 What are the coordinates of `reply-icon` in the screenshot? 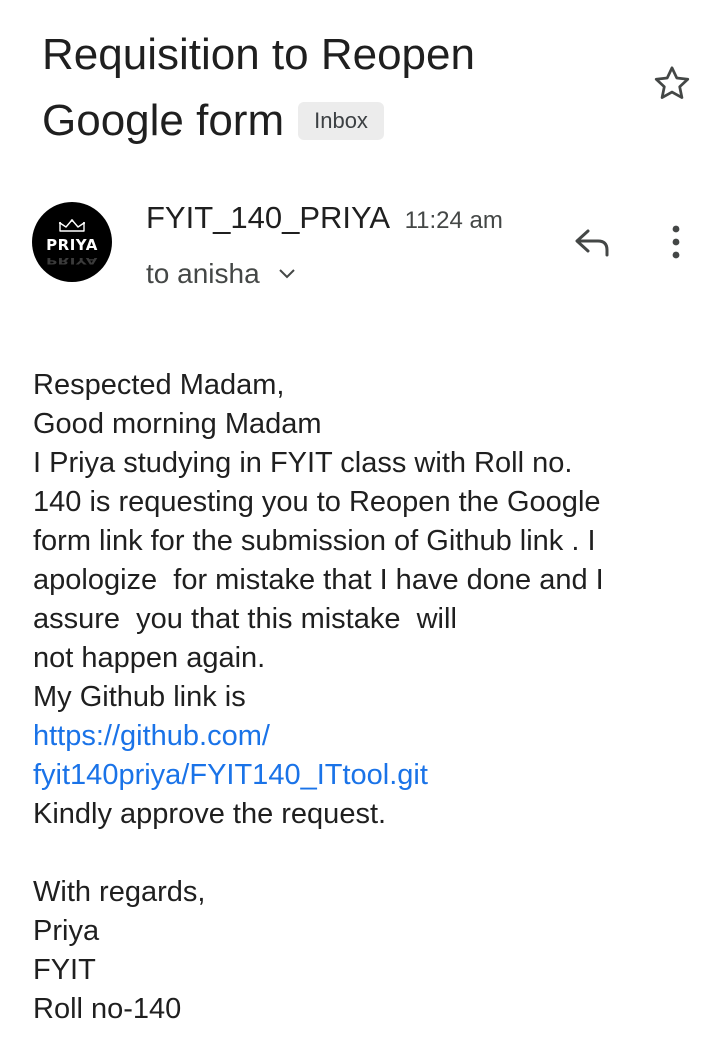 It's located at (592, 243).